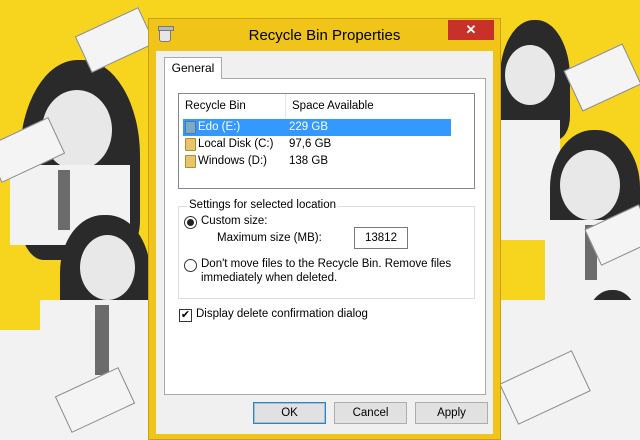 This screenshot has width=640, height=440. I want to click on close-button: ✕, so click(471, 30).